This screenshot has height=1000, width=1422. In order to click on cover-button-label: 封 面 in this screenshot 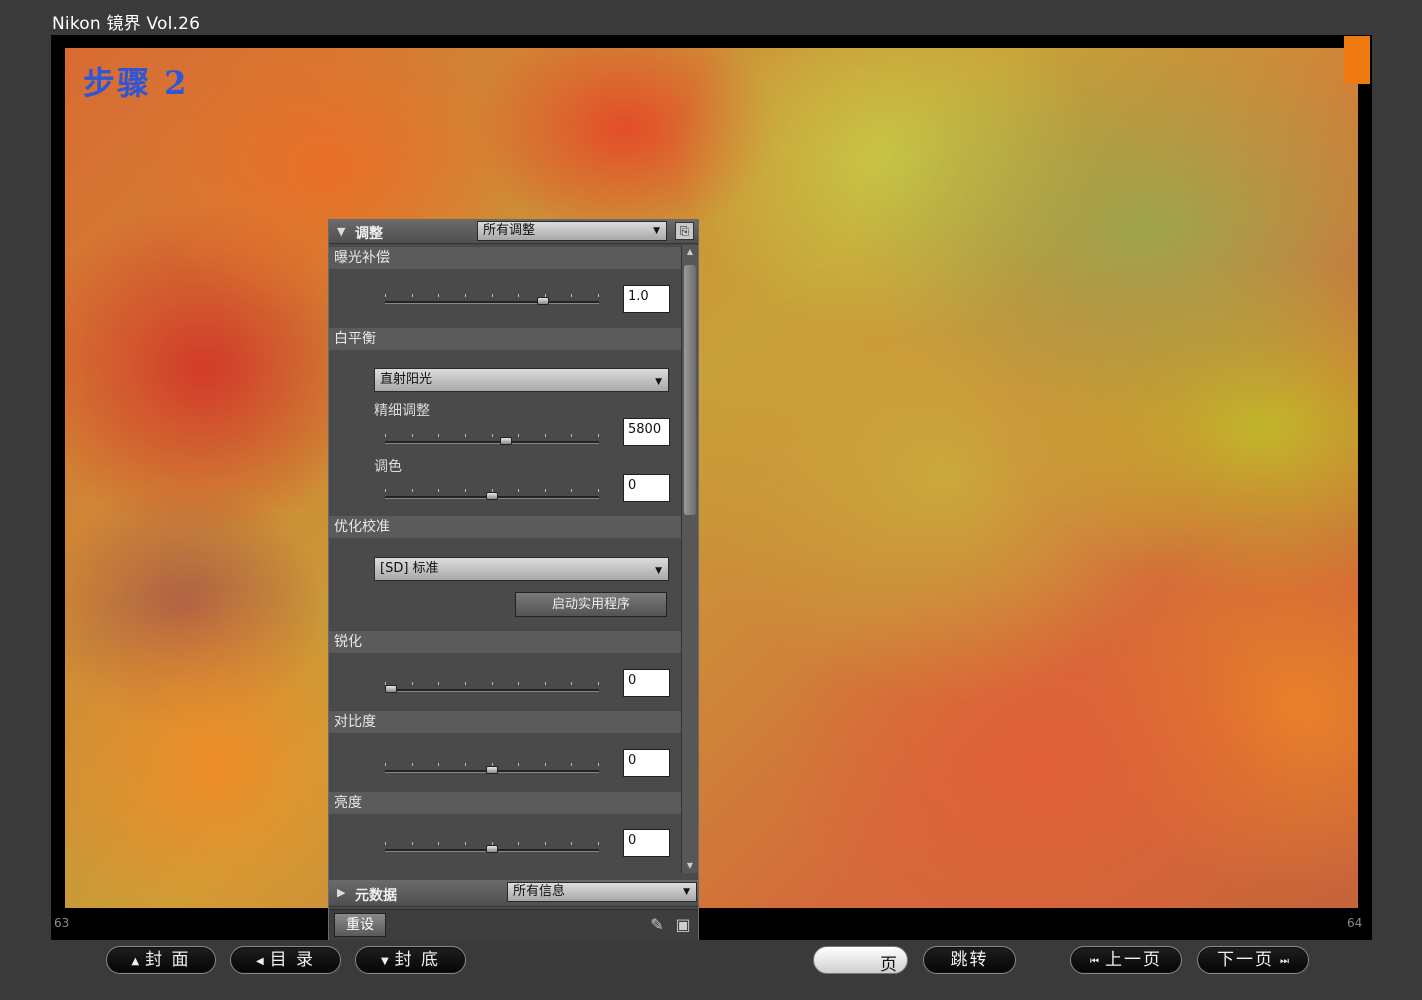, I will do `click(168, 960)`.